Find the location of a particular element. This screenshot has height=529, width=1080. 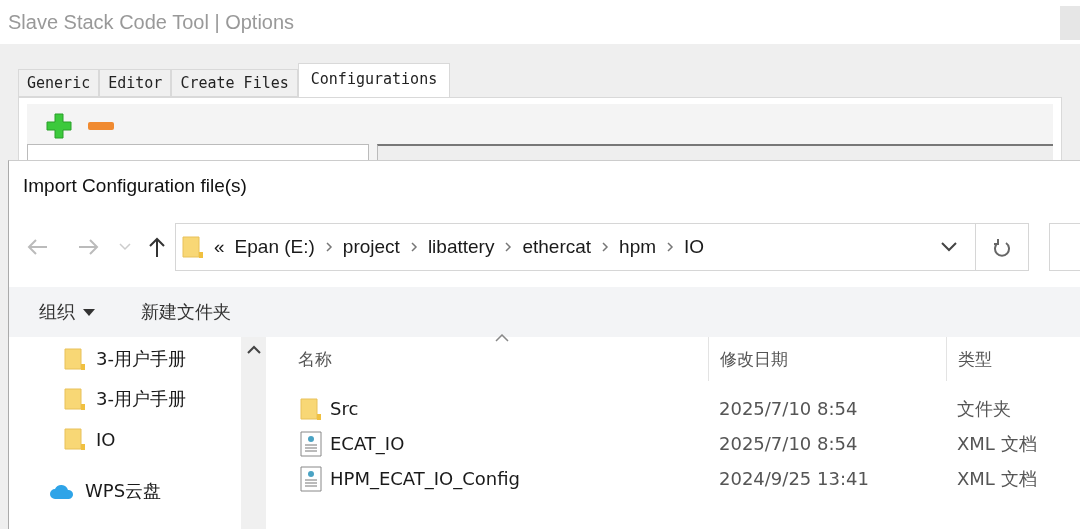

breadcrumb-item: hpm is located at coordinates (638, 247).